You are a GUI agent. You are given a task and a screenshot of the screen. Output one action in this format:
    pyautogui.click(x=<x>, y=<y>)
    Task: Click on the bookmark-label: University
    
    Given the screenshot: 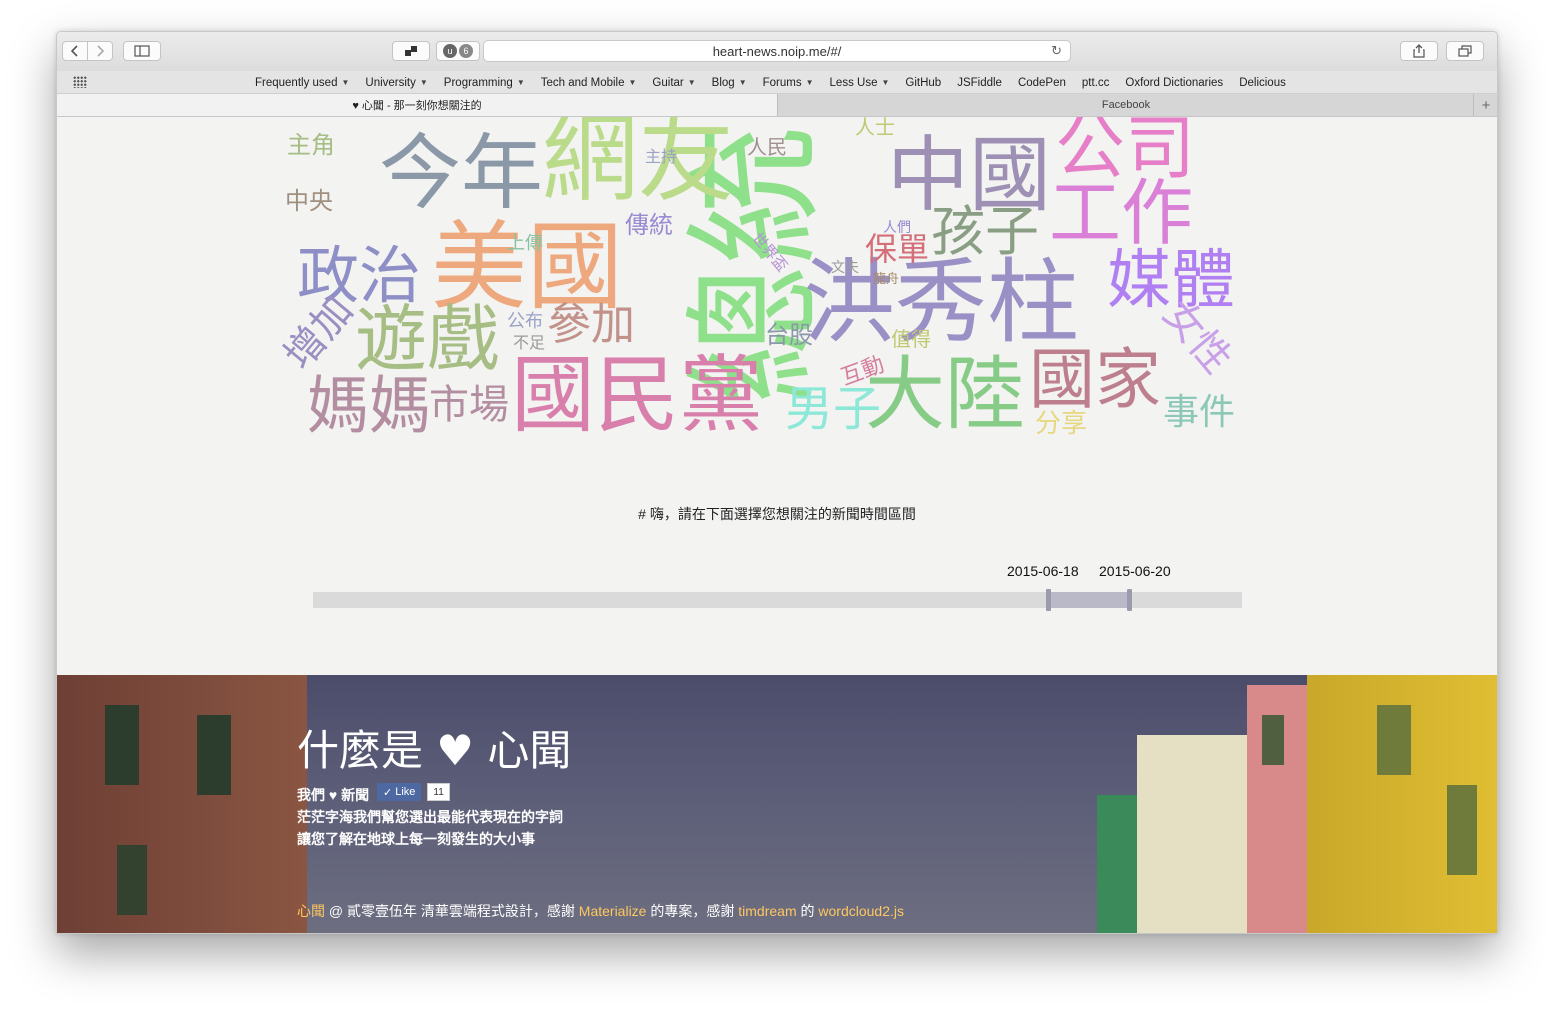 What is the action you would take?
    pyautogui.click(x=390, y=82)
    